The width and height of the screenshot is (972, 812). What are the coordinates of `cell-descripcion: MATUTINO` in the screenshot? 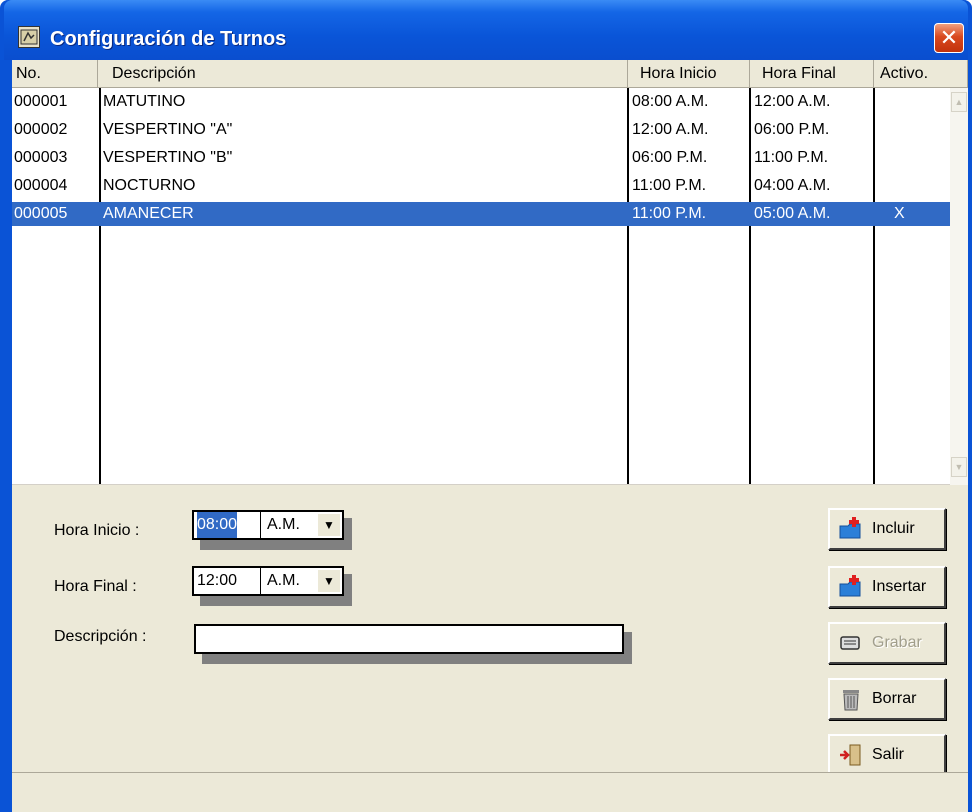 It's located at (144, 101).